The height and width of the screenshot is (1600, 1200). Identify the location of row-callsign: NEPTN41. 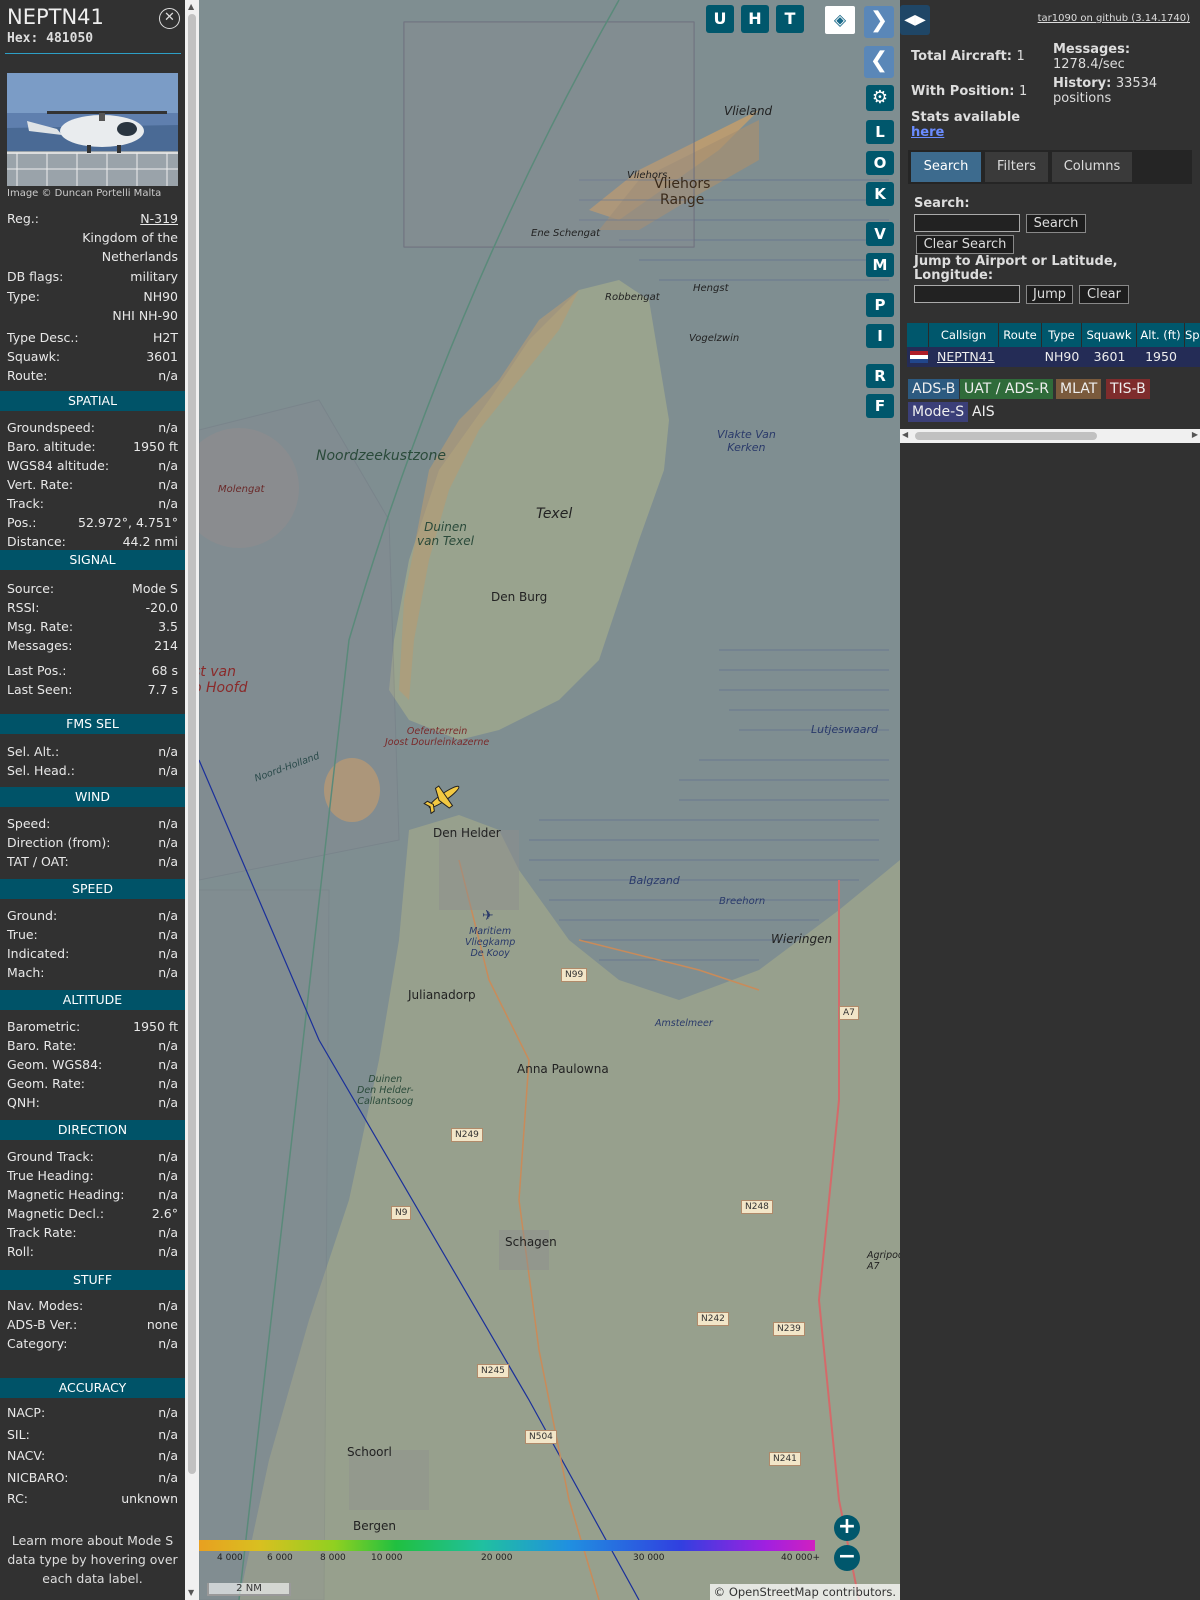
(964, 357).